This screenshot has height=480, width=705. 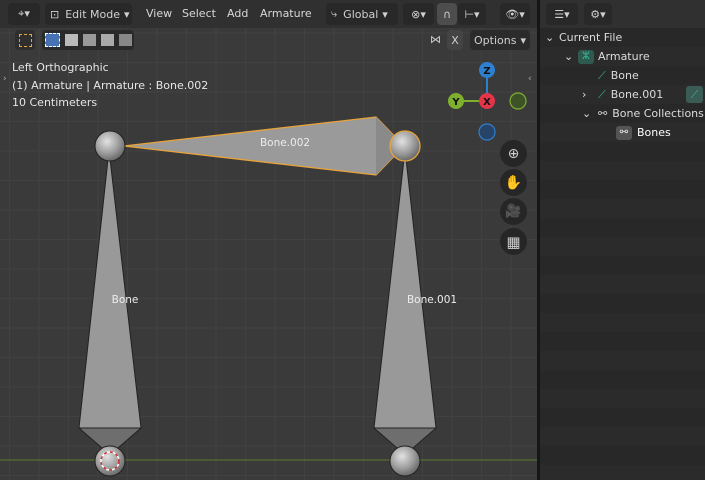 What do you see at coordinates (52, 40) in the screenshot?
I see `select-new-icon` at bounding box center [52, 40].